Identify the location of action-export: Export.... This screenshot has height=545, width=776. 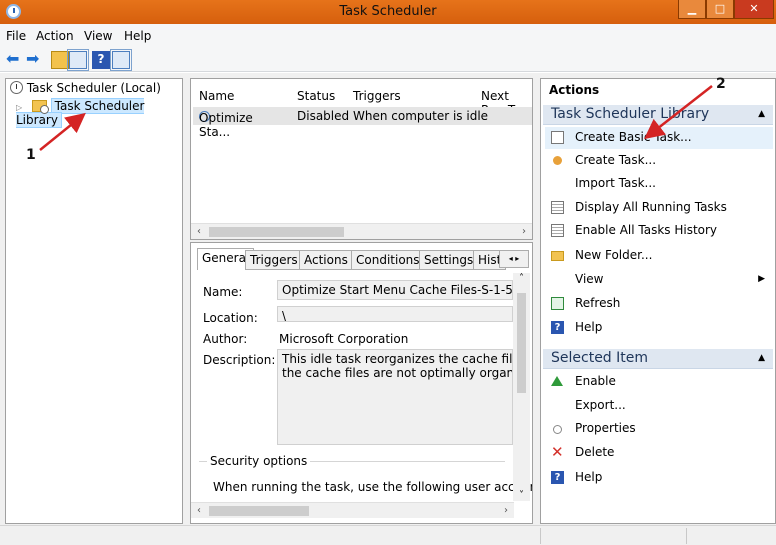
(659, 406).